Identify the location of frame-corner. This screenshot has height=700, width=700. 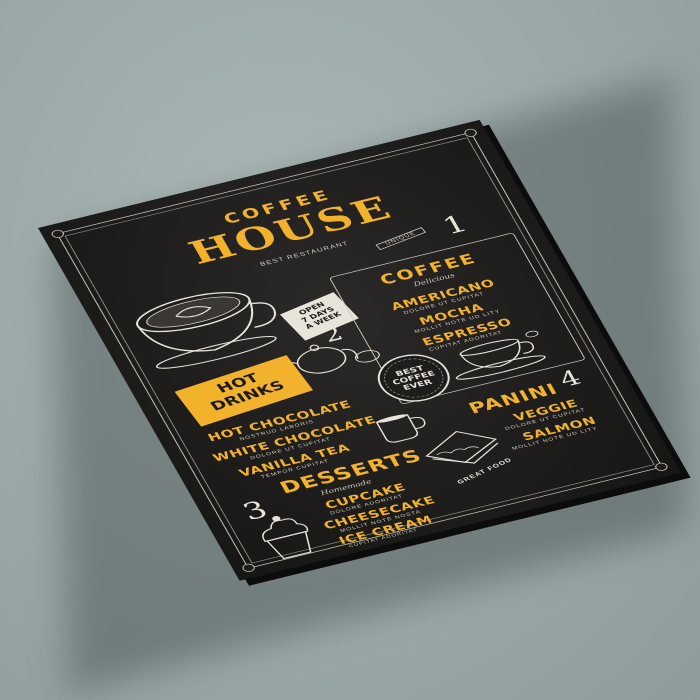
(661, 466).